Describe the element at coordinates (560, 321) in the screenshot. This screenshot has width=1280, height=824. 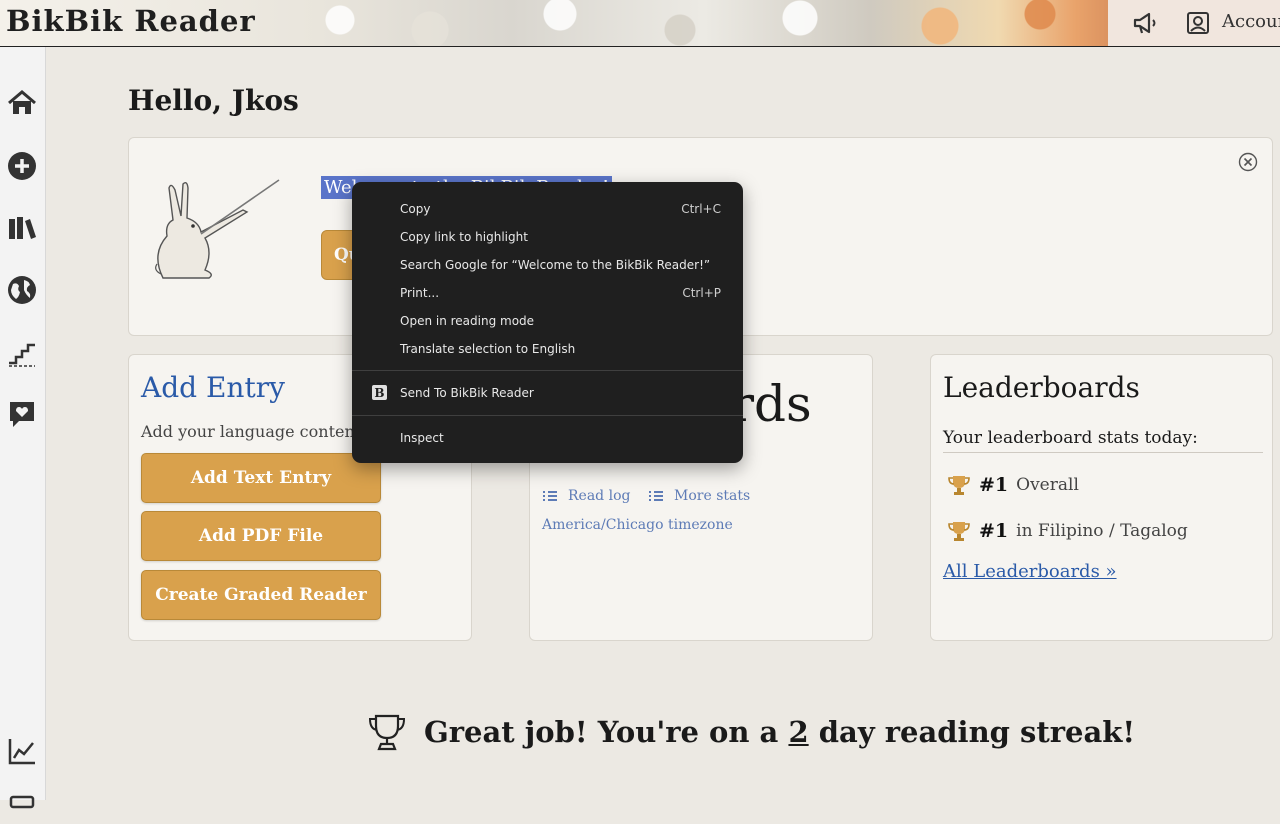
I see `context-menu-open-reading-mode: Open in reading mode` at that location.